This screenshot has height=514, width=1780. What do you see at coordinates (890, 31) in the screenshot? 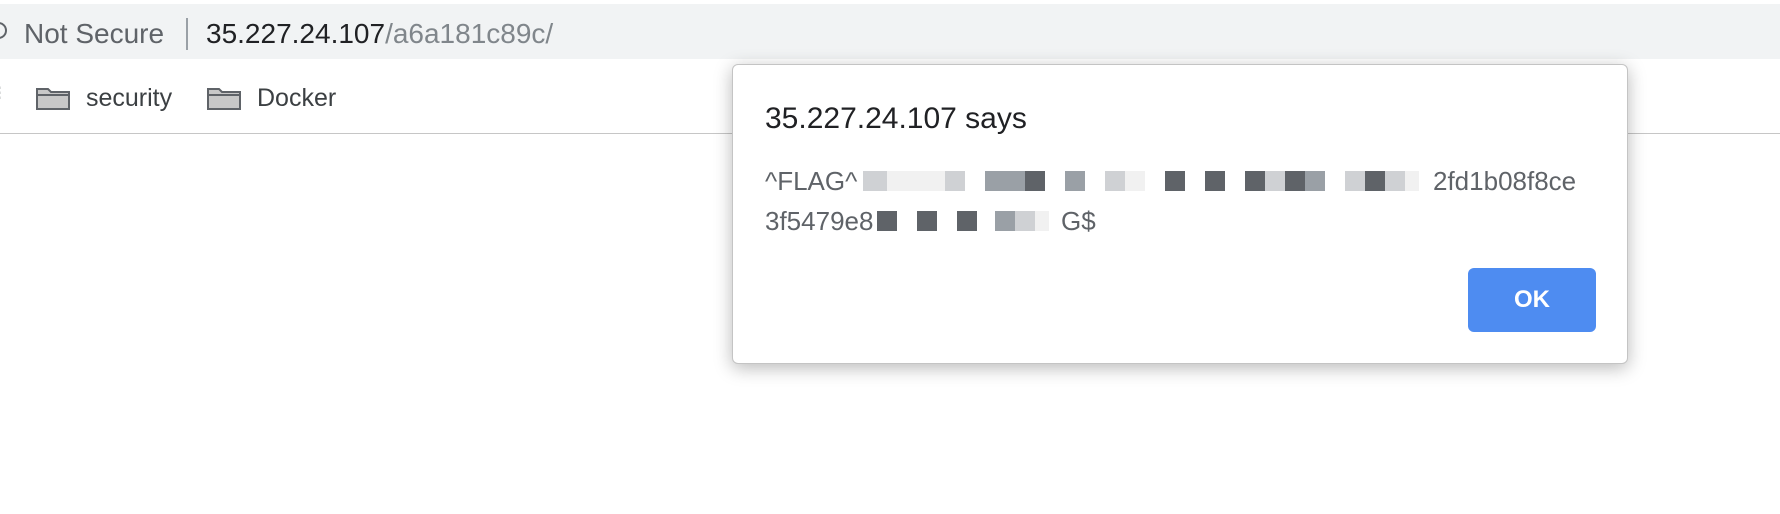
I see `address-bar: Not Secure 35.227.24.107/a6a181c89c/` at bounding box center [890, 31].